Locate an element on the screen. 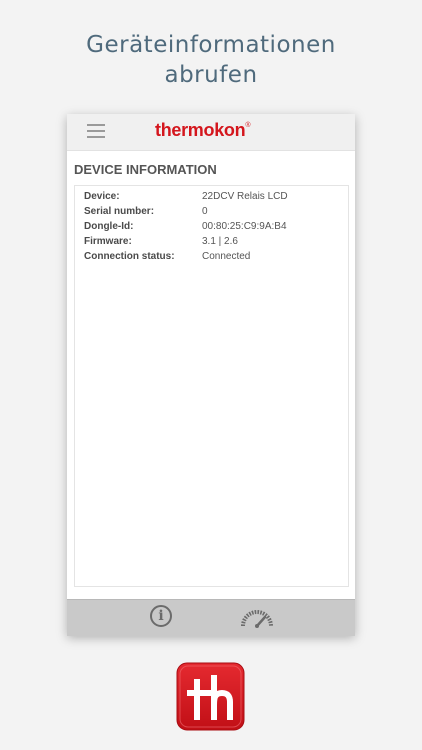 The height and width of the screenshot is (750, 422). promo-headline: Geräteinformationen abrufen is located at coordinates (211, 60).